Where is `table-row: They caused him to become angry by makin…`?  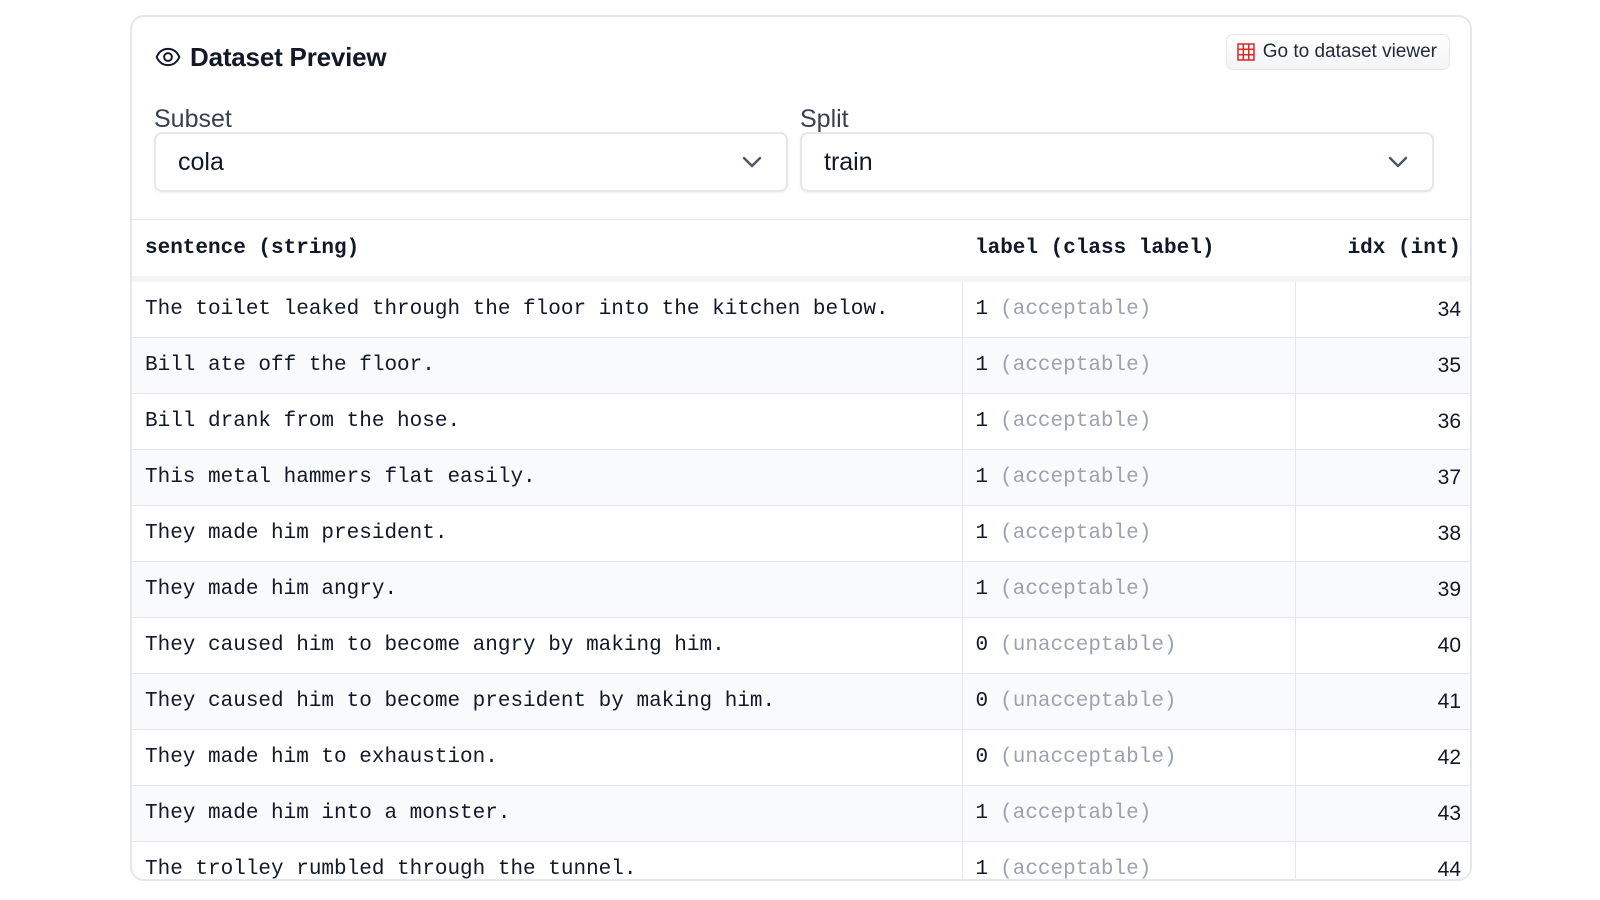 table-row: They caused him to become angry by makin… is located at coordinates (801, 645).